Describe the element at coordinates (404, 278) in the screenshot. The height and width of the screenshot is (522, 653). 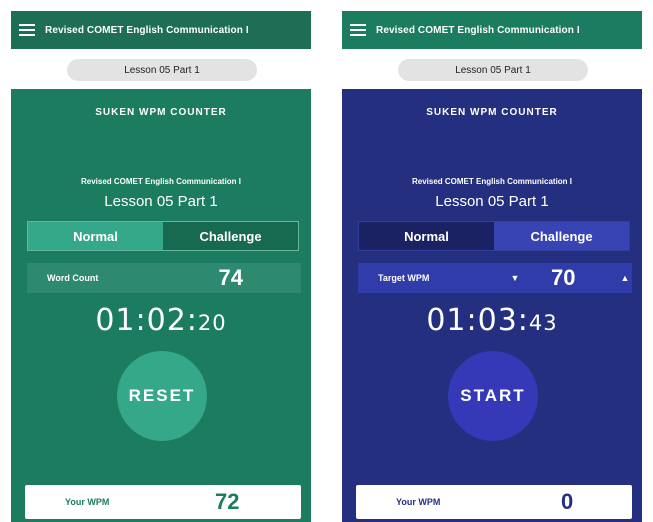
I see `target-wpm-label: Target WPM` at that location.